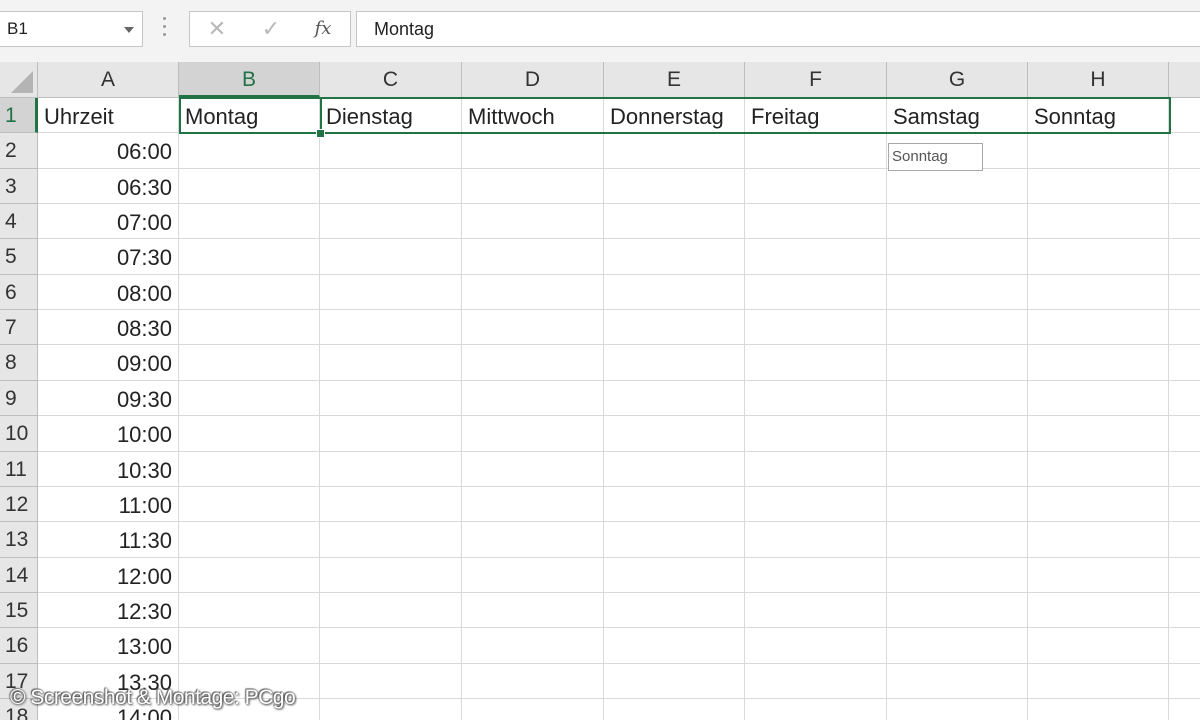  I want to click on time-cell: 10:00, so click(108, 434).